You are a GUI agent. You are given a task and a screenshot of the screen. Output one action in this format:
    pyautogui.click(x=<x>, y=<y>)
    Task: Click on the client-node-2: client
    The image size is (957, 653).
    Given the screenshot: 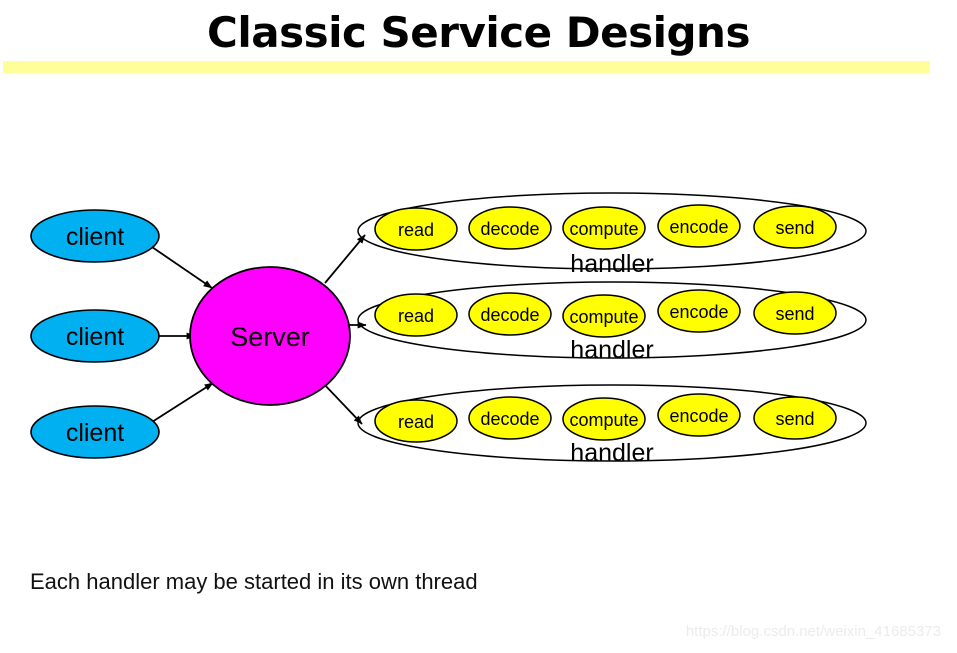 What is the action you would take?
    pyautogui.click(x=95, y=336)
    